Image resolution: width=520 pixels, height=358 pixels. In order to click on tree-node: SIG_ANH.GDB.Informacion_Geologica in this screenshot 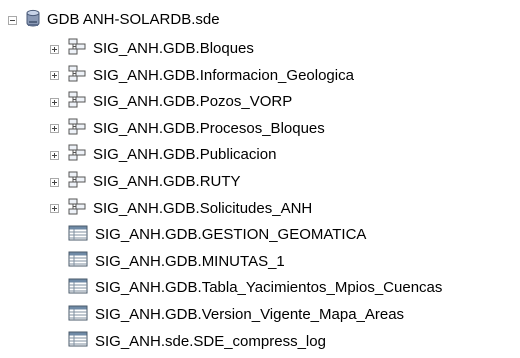, I will do `click(177, 76)`.